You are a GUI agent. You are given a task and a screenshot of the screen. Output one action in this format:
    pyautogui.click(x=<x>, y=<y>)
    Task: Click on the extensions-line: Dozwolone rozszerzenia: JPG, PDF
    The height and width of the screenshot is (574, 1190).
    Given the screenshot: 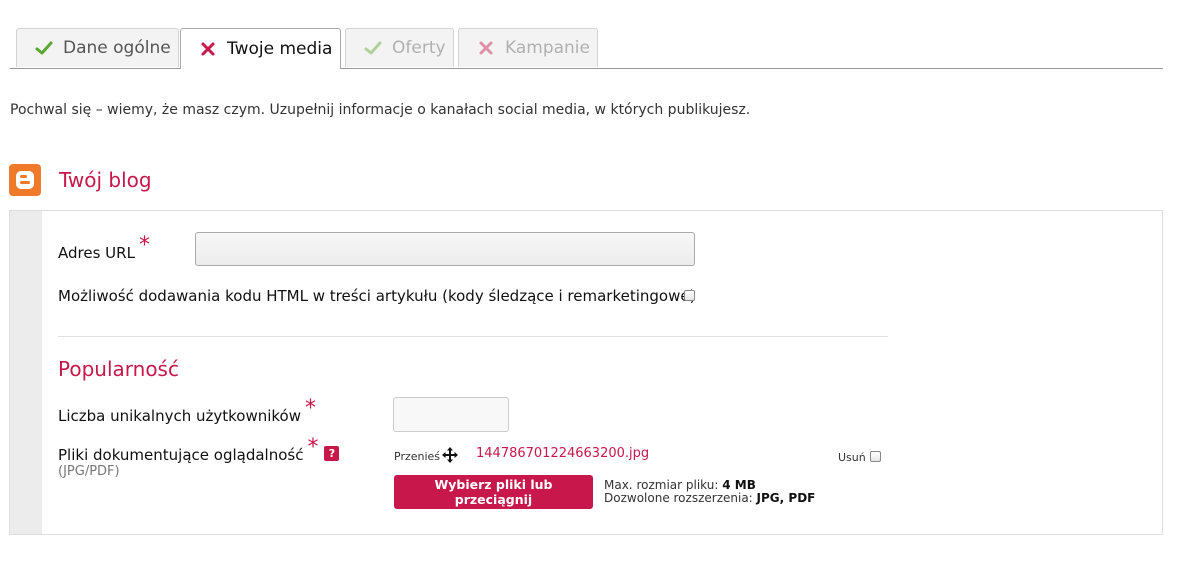 What is the action you would take?
    pyautogui.click(x=709, y=498)
    